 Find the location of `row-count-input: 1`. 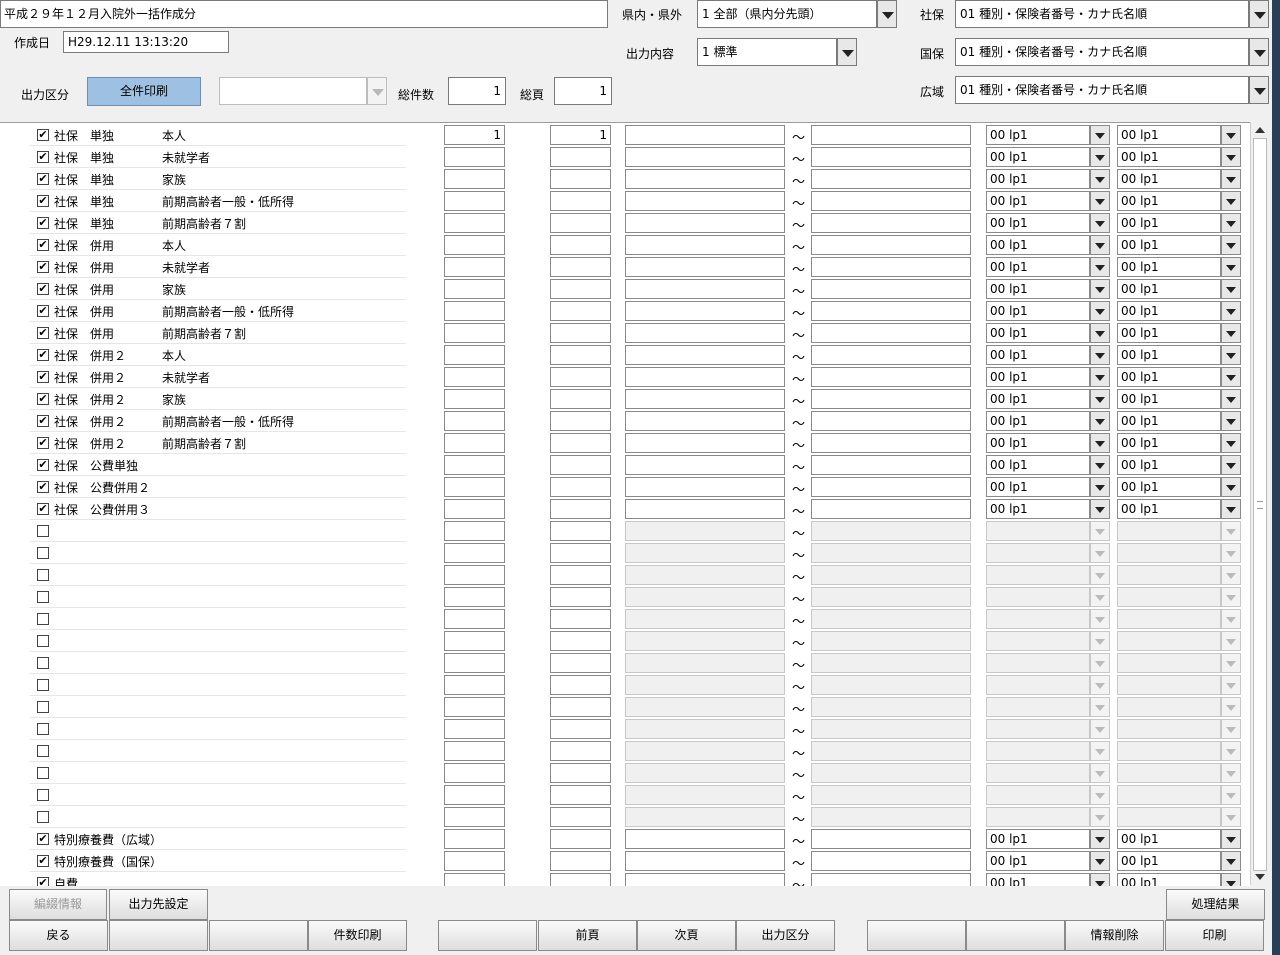

row-count-input: 1 is located at coordinates (474, 135).